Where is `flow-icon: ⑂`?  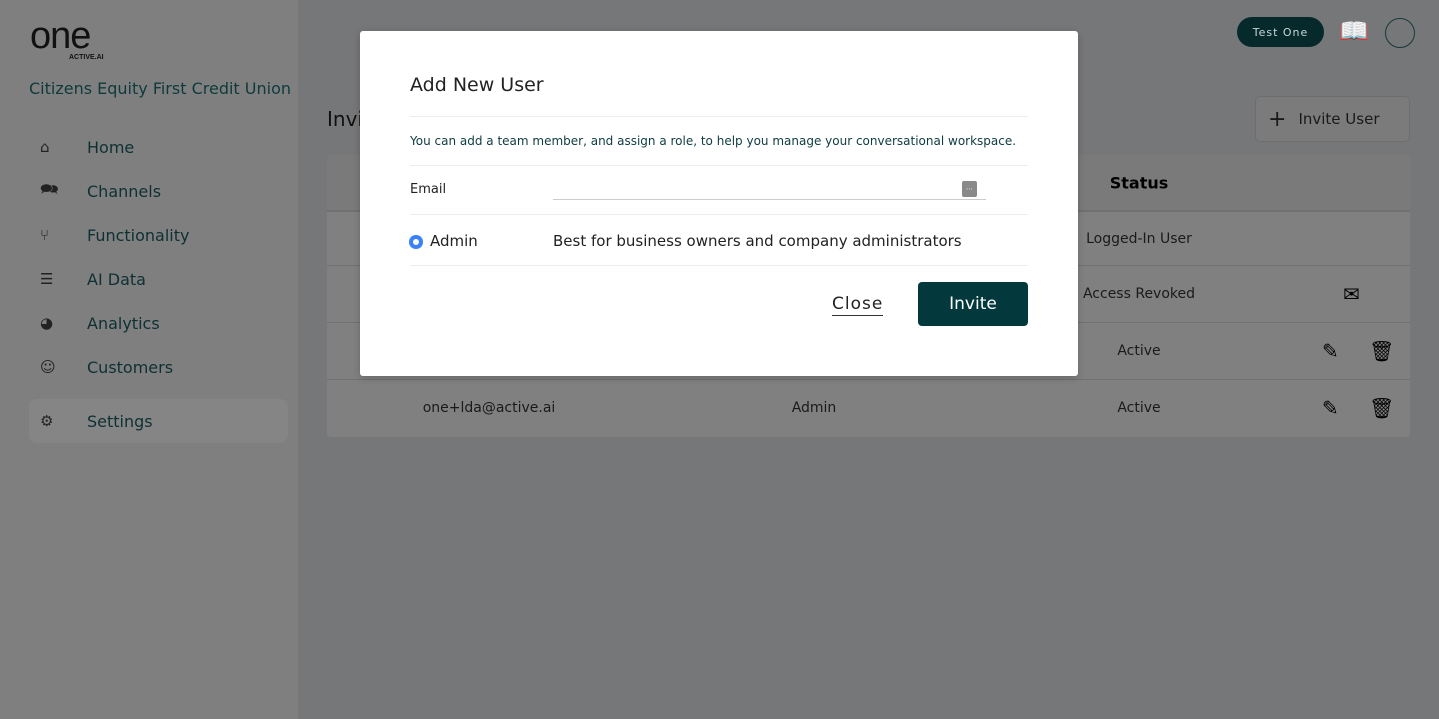 flow-icon: ⑂ is located at coordinates (45, 235).